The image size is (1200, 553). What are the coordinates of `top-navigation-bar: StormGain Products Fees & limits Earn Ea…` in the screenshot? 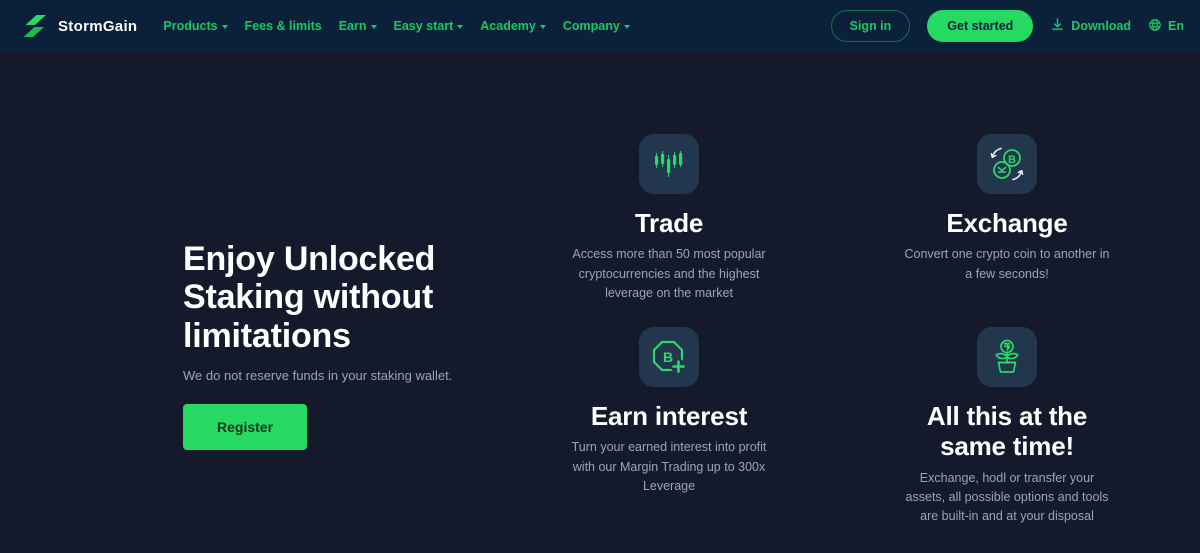 It's located at (600, 26).